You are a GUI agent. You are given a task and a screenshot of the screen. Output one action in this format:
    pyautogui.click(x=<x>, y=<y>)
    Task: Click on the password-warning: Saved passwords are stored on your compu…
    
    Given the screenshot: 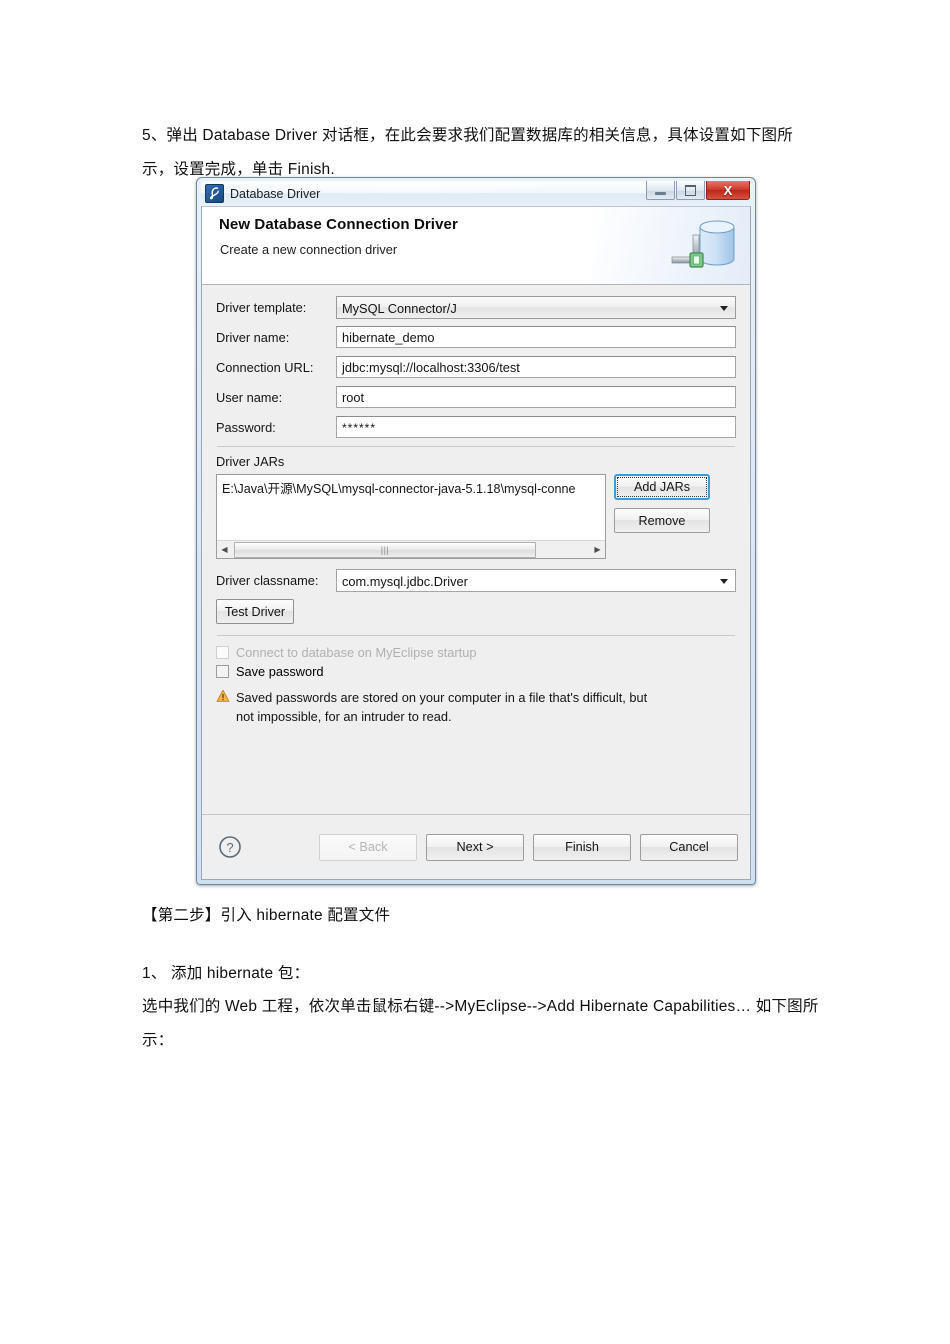 What is the action you would take?
    pyautogui.click(x=476, y=707)
    